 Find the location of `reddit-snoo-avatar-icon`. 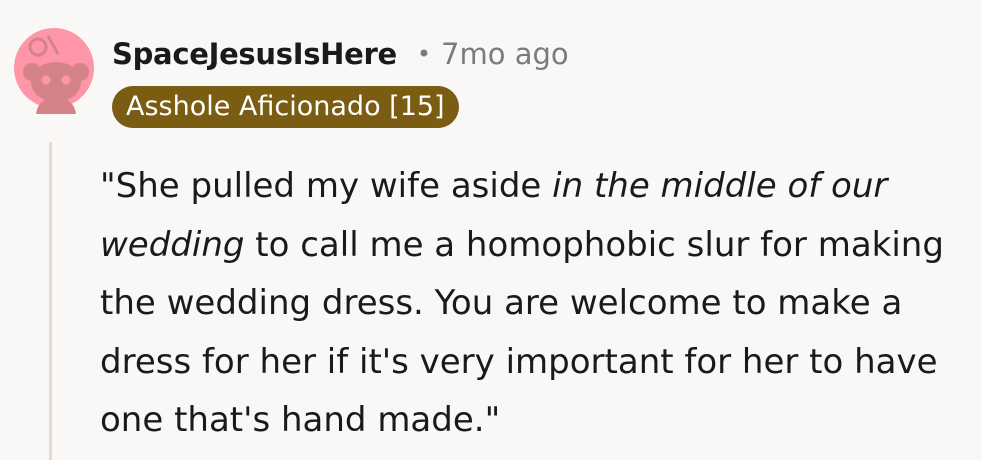

reddit-snoo-avatar-icon is located at coordinates (54, 68).